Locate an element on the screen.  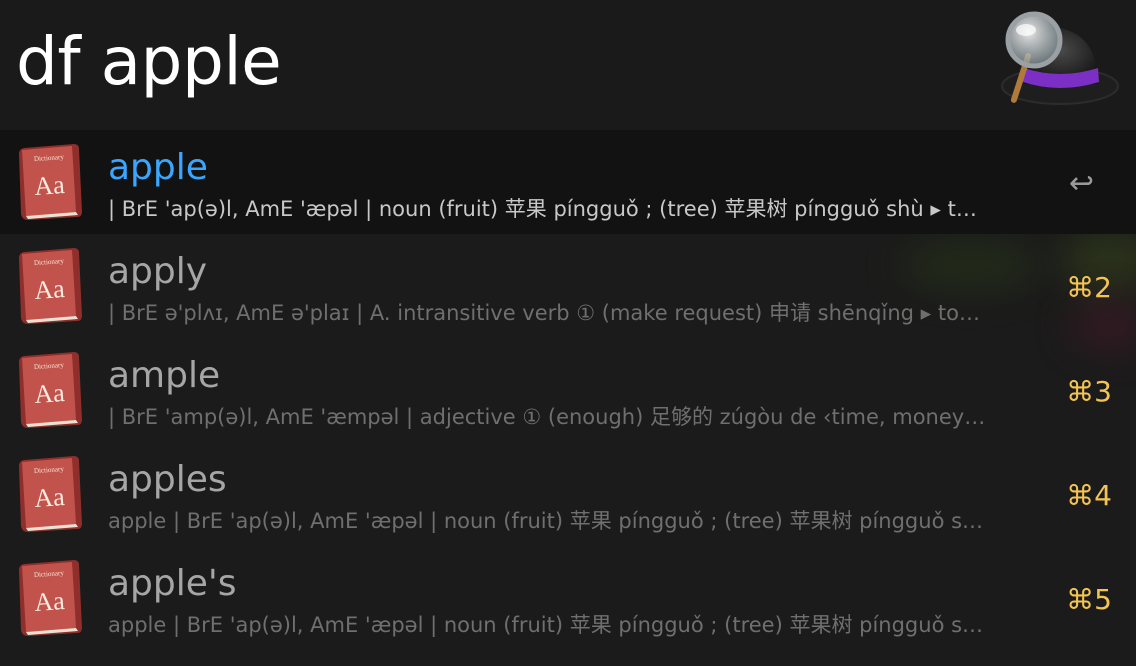
result-title: apple is located at coordinates (158, 167).